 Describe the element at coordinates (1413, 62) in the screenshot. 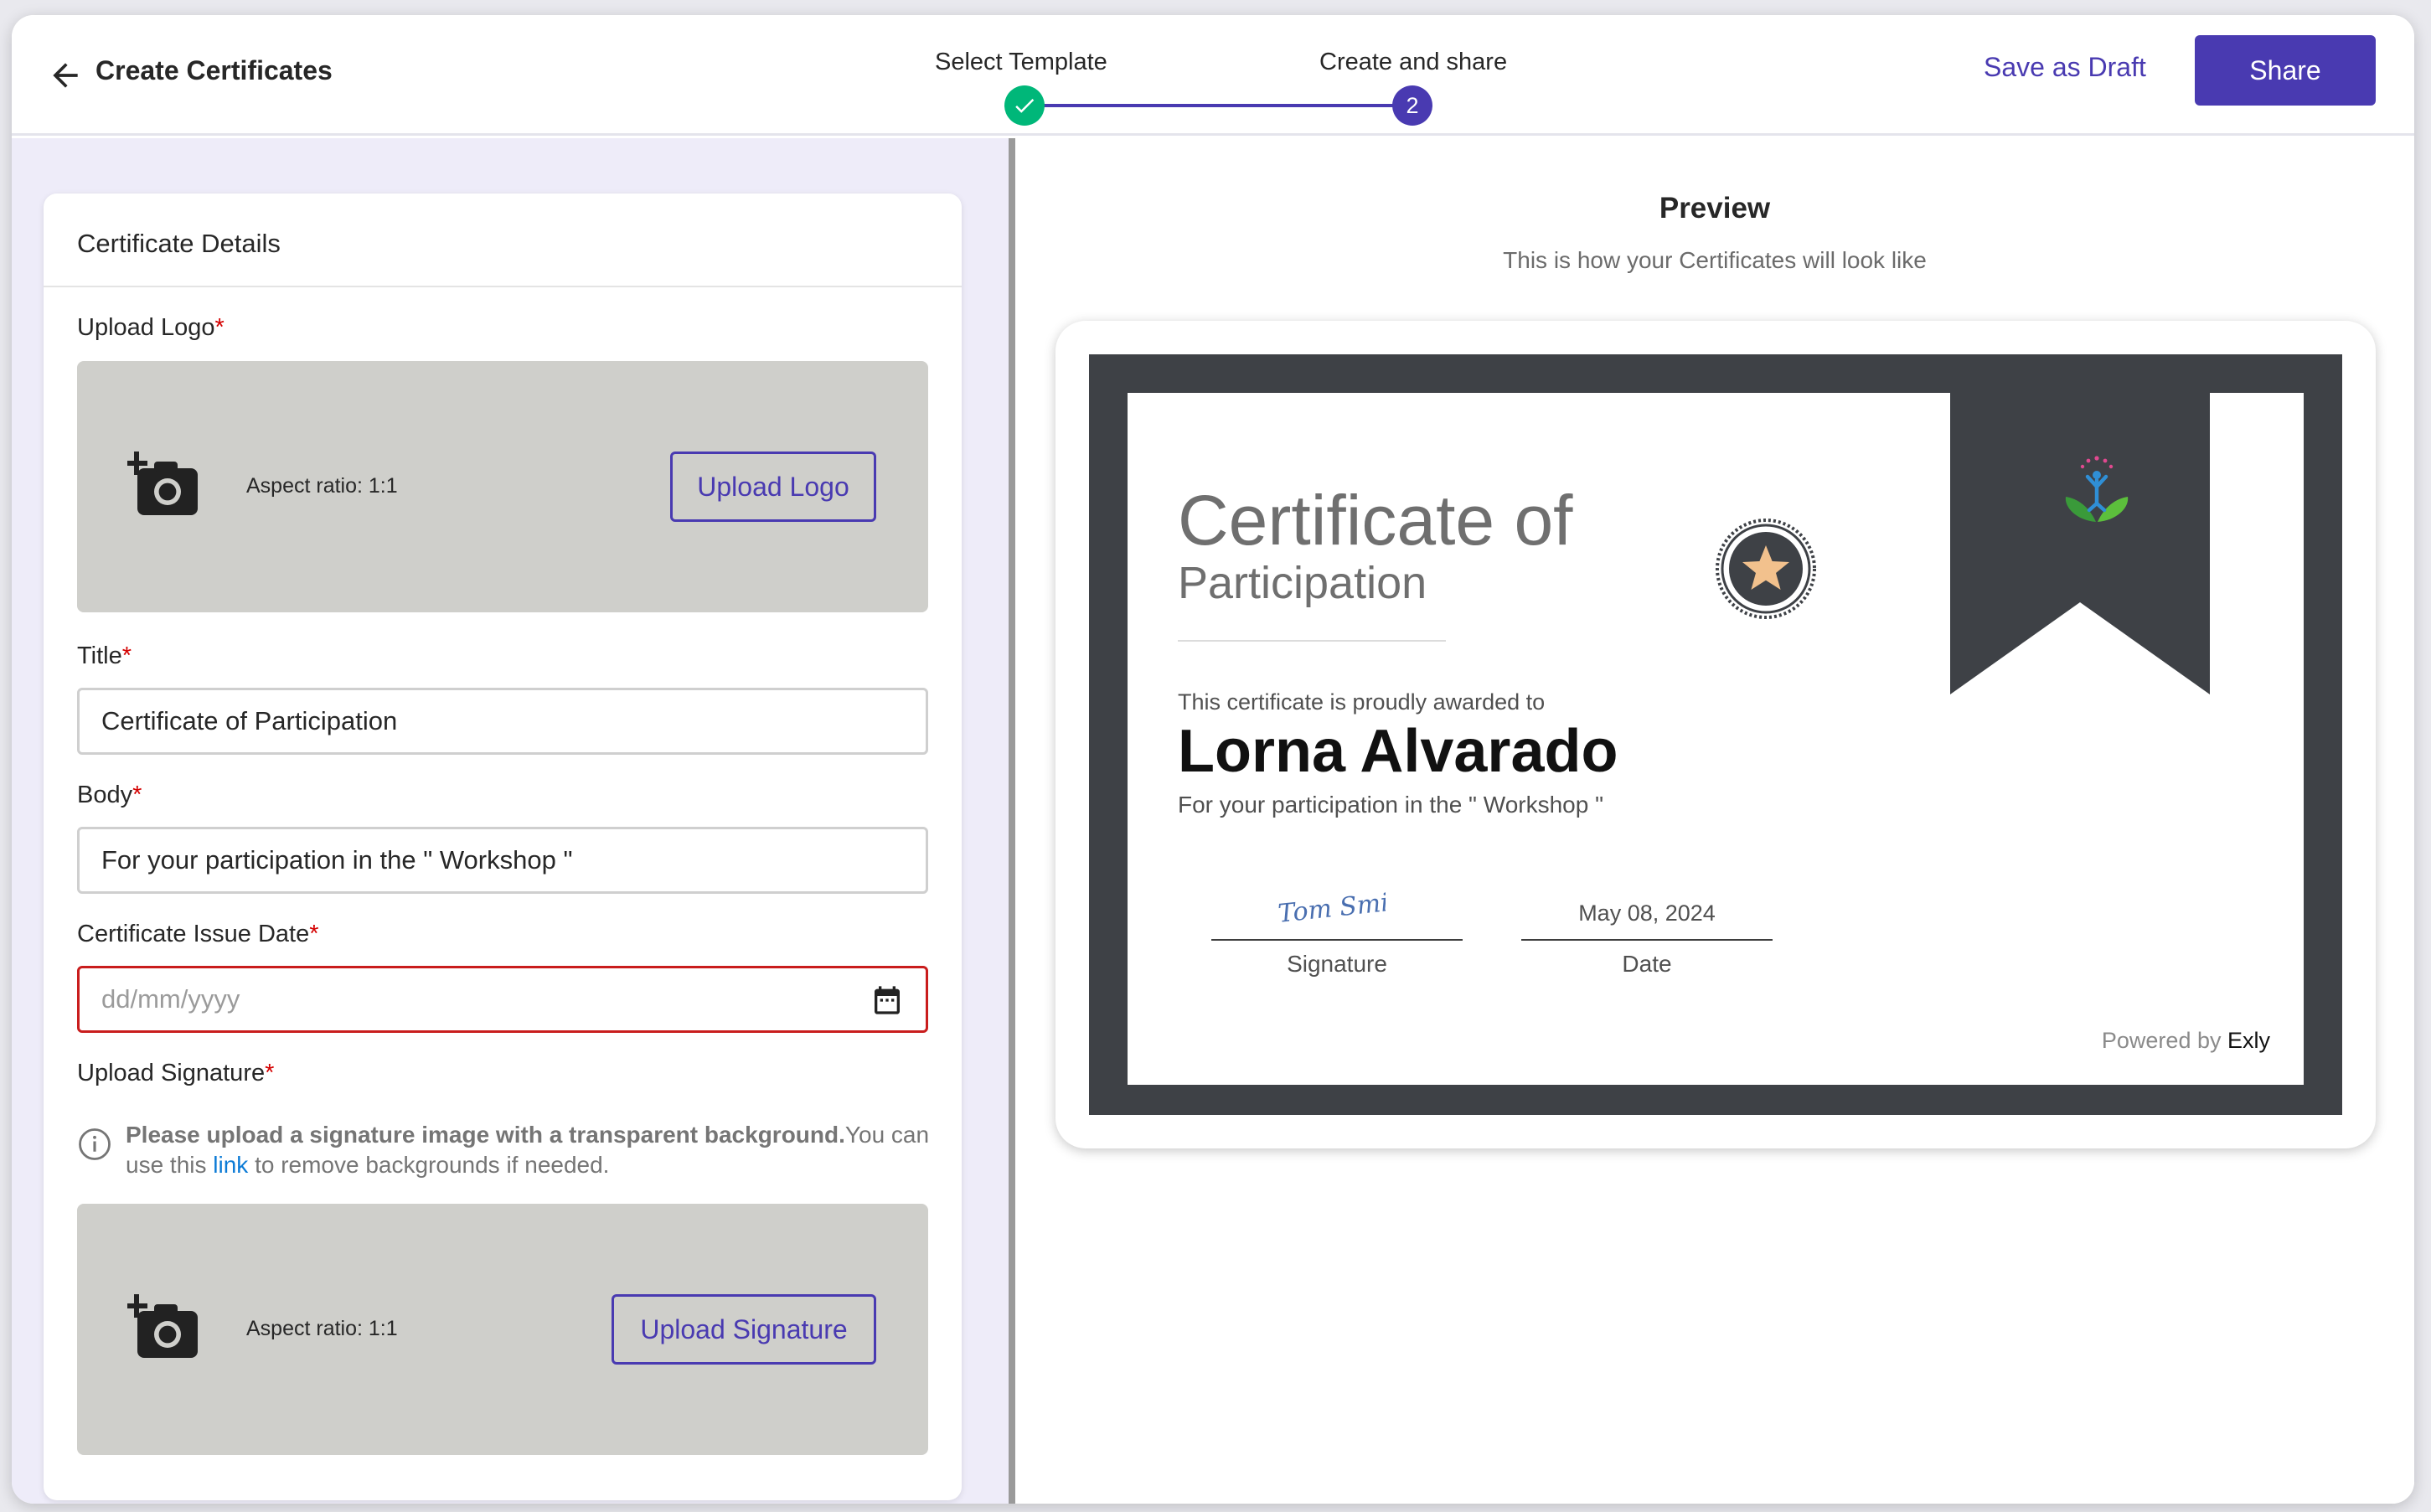

I see `step-label-create-share: Create and share` at that location.